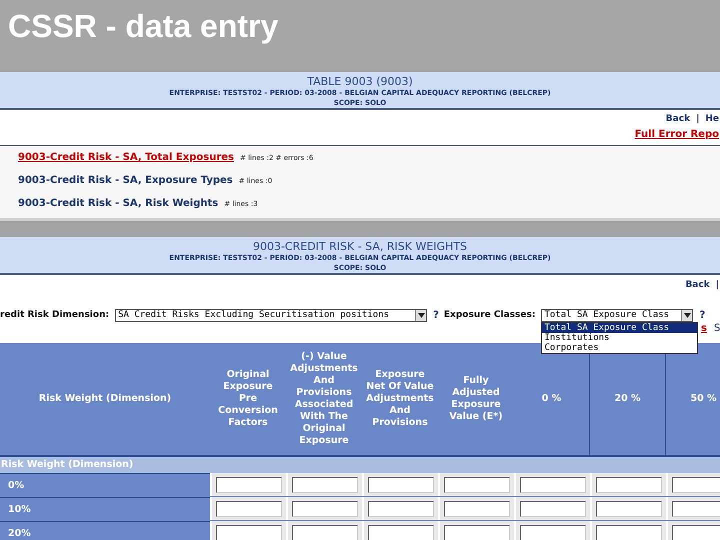 This screenshot has height=540, width=720. Describe the element at coordinates (617, 315) in the screenshot. I see `dropdown: Total SA Exposure Class` at that location.